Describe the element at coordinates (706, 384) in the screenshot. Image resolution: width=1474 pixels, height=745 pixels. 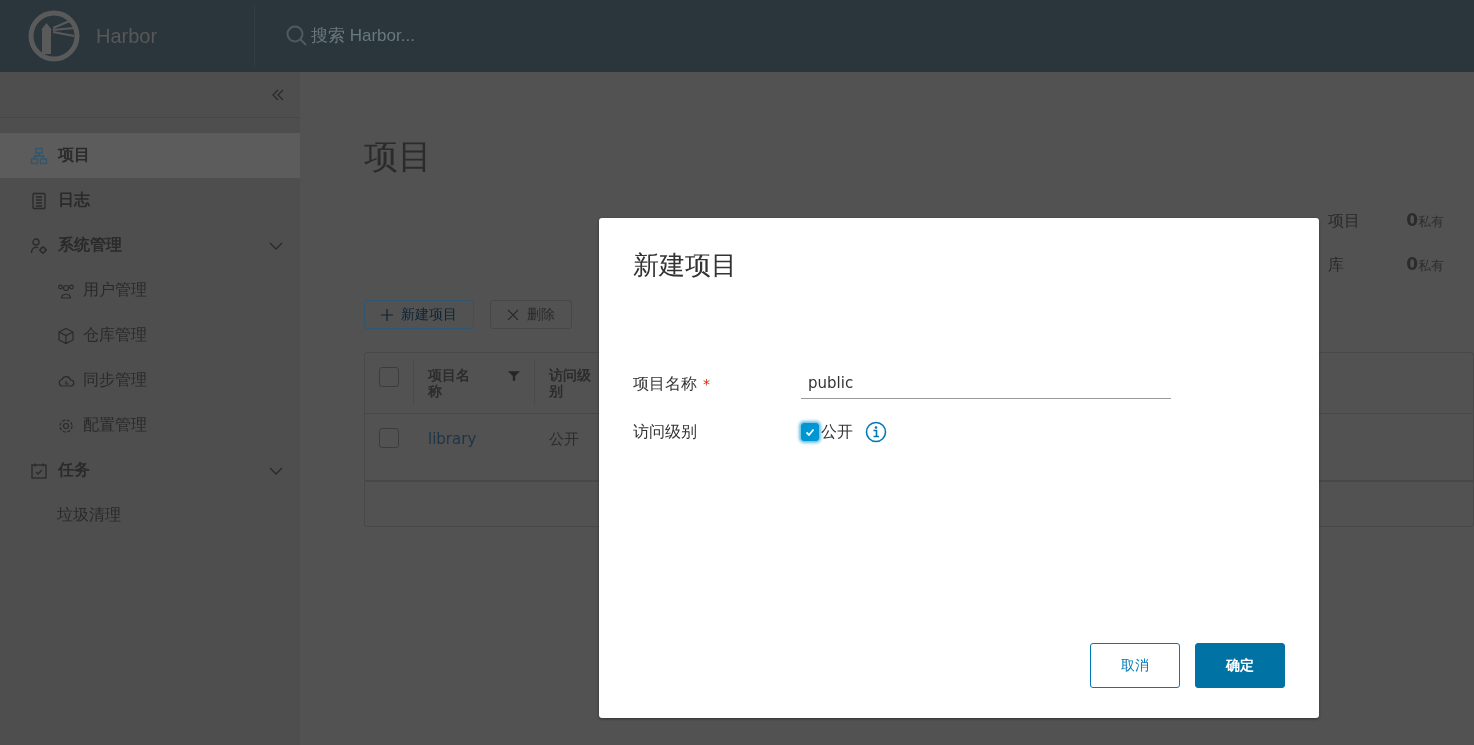
I see `required-mark: *` at that location.